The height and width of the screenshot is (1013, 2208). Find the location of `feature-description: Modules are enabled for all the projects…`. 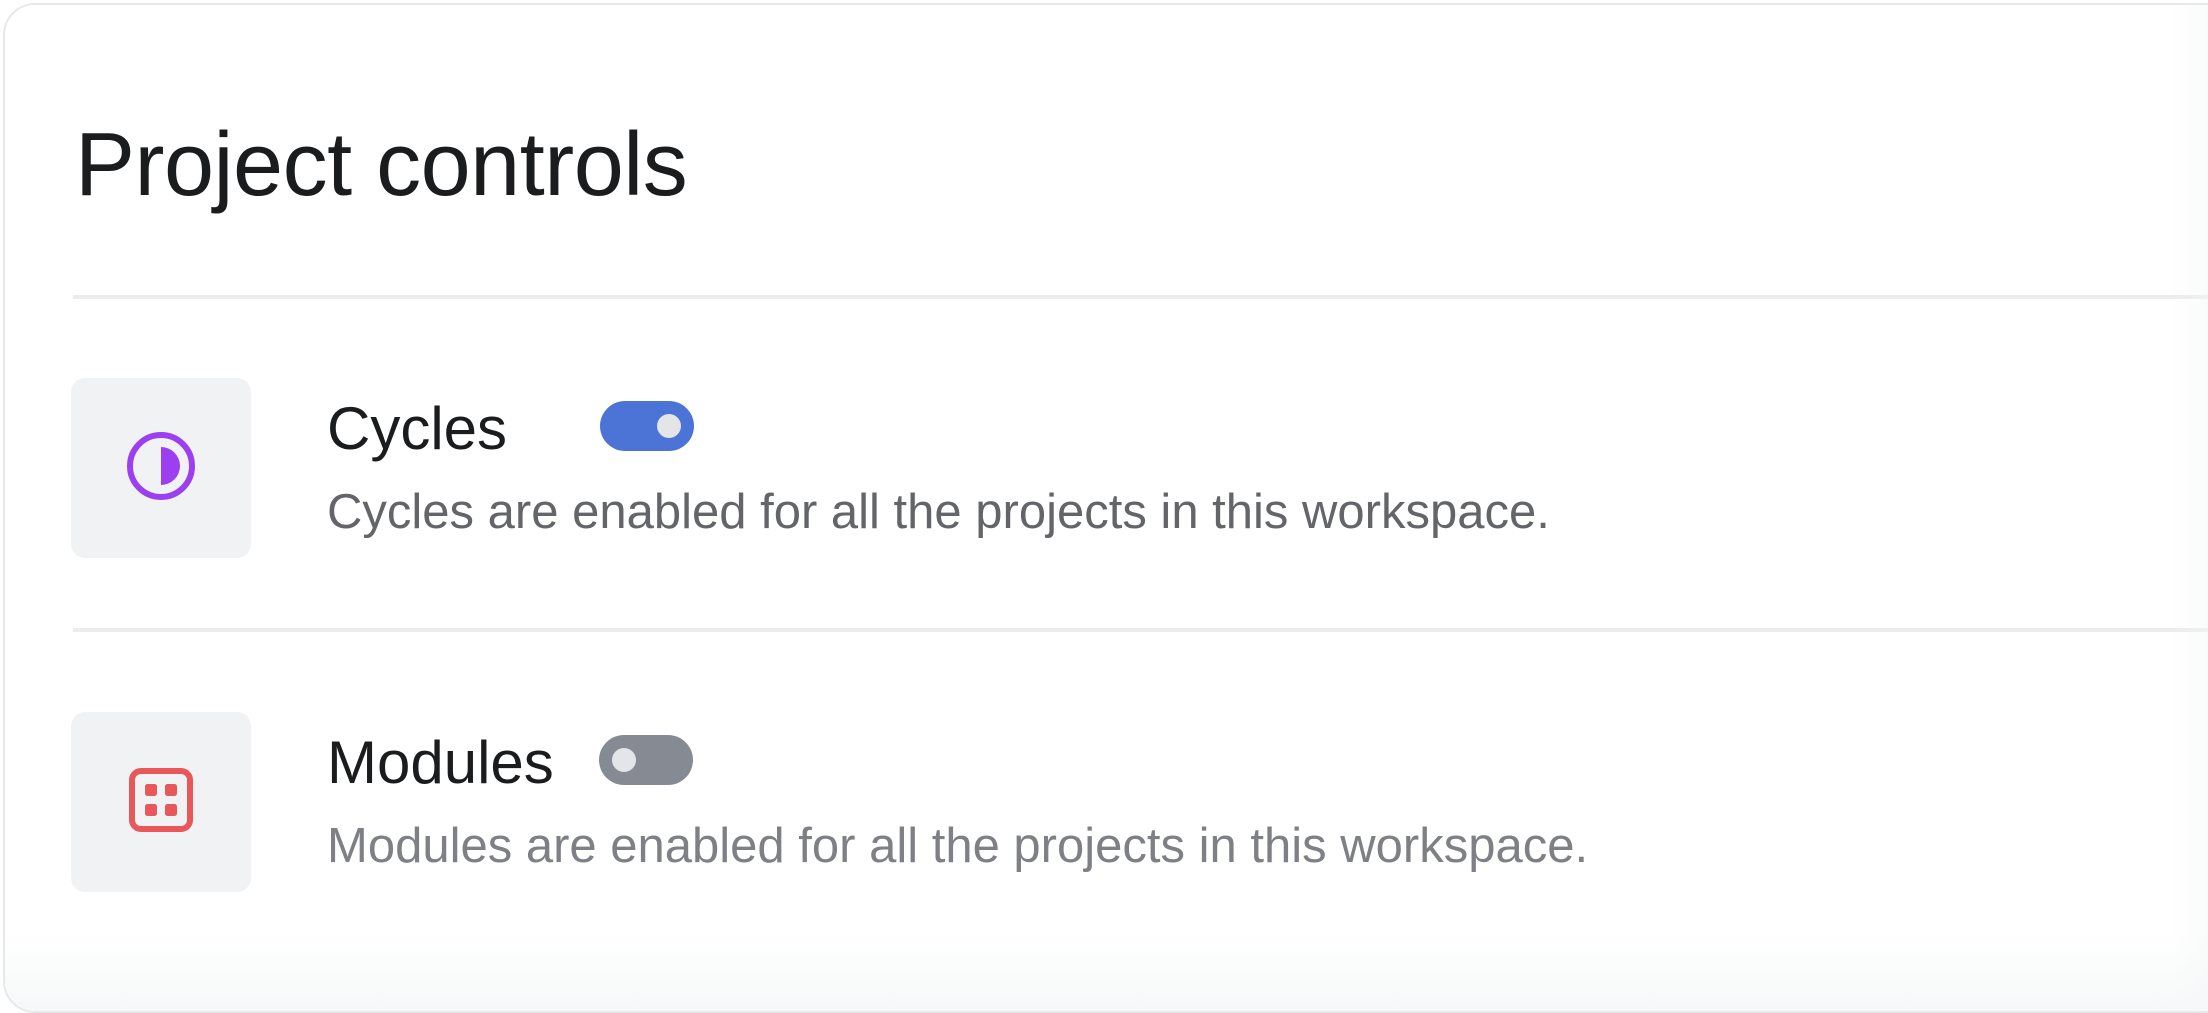

feature-description: Modules are enabled for all the projects… is located at coordinates (958, 846).